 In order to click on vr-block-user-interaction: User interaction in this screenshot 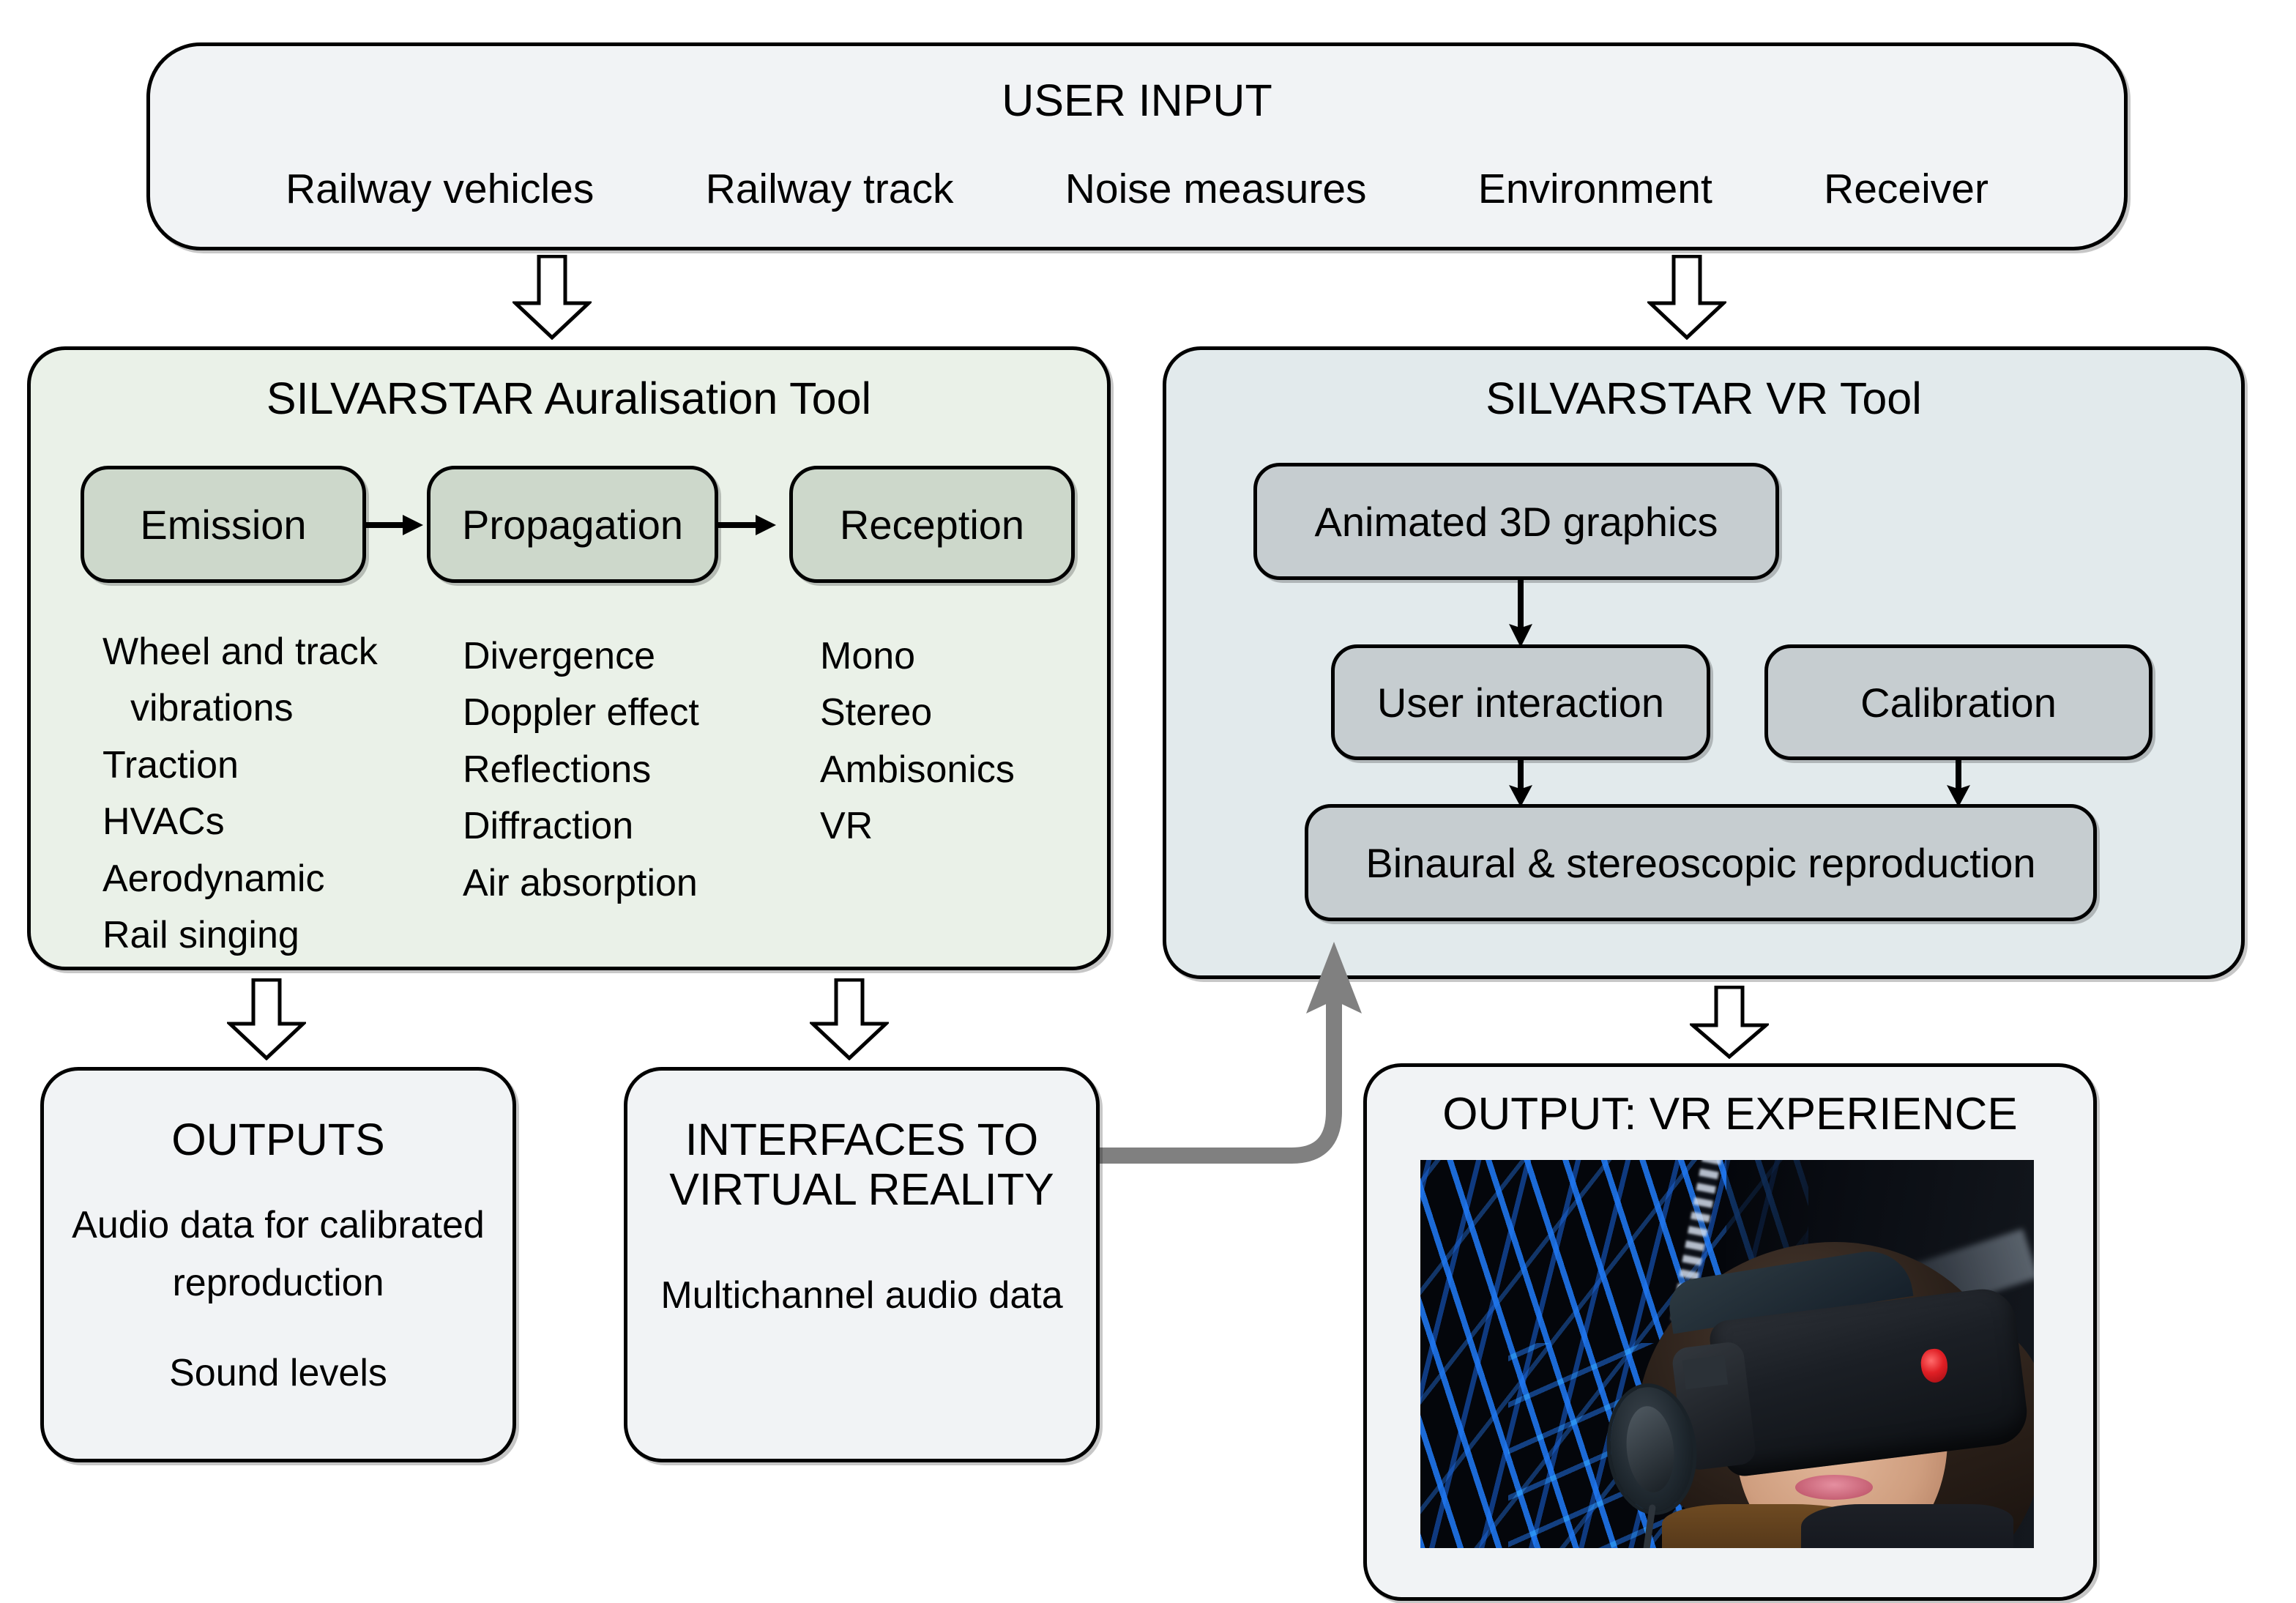, I will do `click(1520, 702)`.